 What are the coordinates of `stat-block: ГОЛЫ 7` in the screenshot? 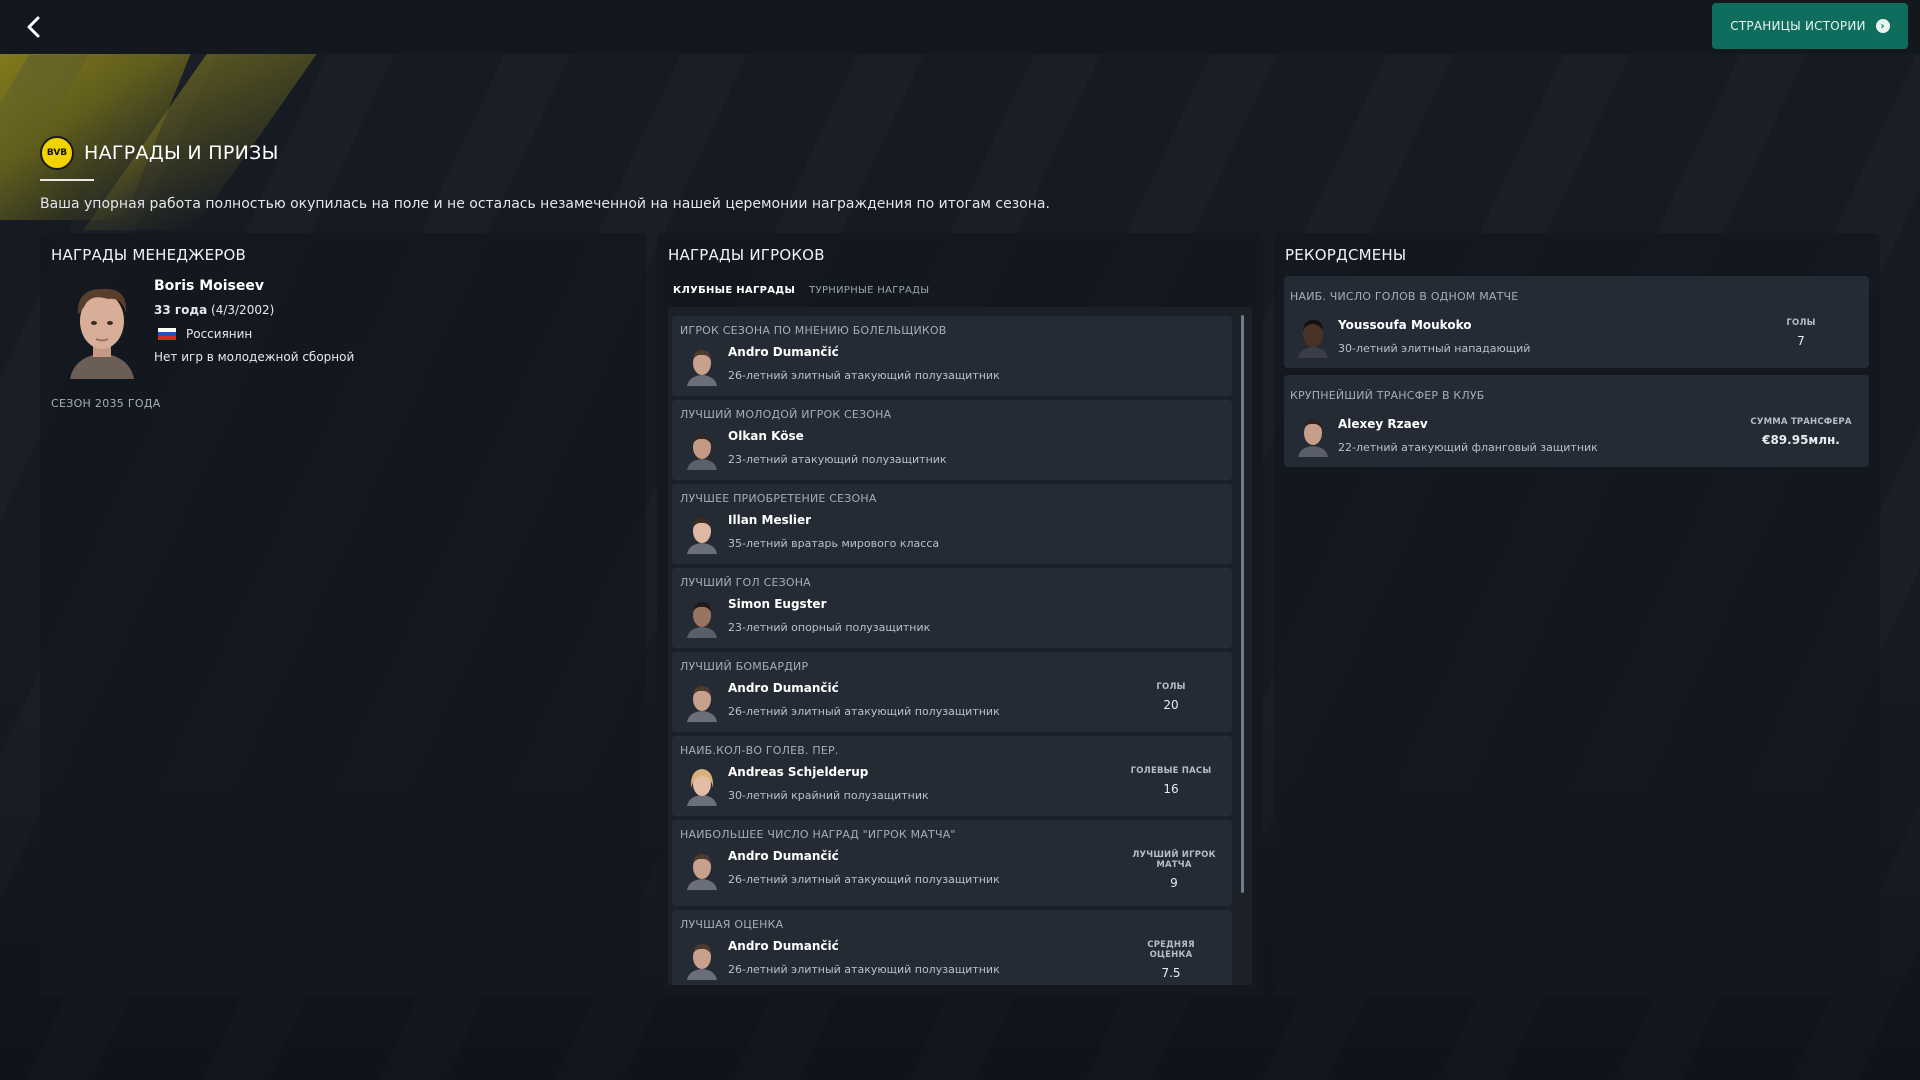 It's located at (1801, 333).